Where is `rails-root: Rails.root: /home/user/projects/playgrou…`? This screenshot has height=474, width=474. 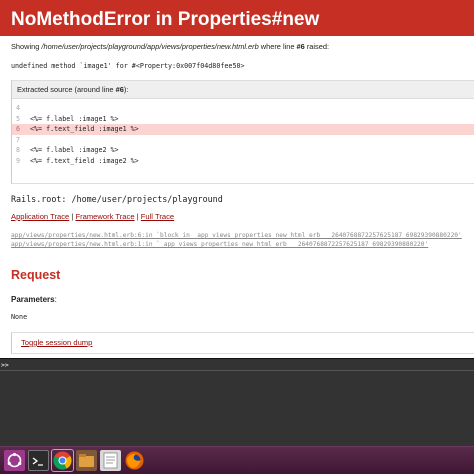 rails-root: Rails.root: /home/user/projects/playgrou… is located at coordinates (117, 199).